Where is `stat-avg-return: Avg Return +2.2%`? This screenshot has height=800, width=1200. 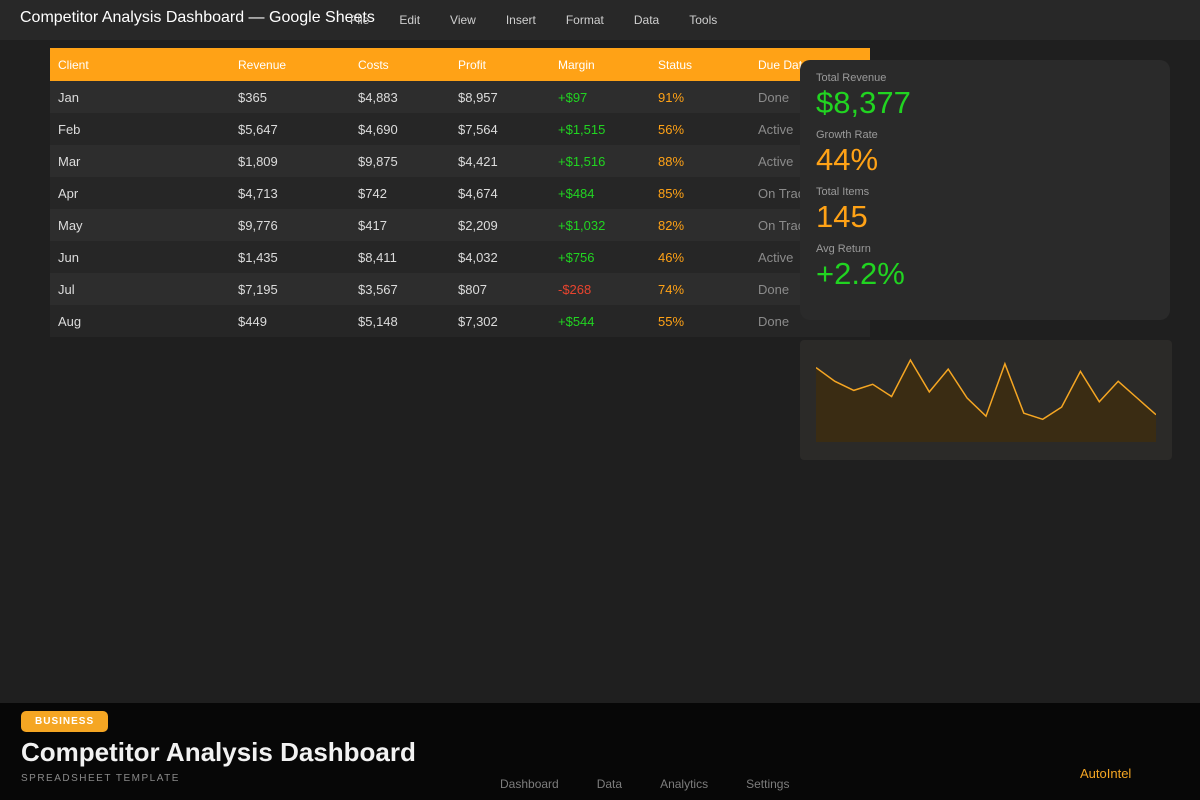 stat-avg-return: Avg Return +2.2% is located at coordinates (985, 267).